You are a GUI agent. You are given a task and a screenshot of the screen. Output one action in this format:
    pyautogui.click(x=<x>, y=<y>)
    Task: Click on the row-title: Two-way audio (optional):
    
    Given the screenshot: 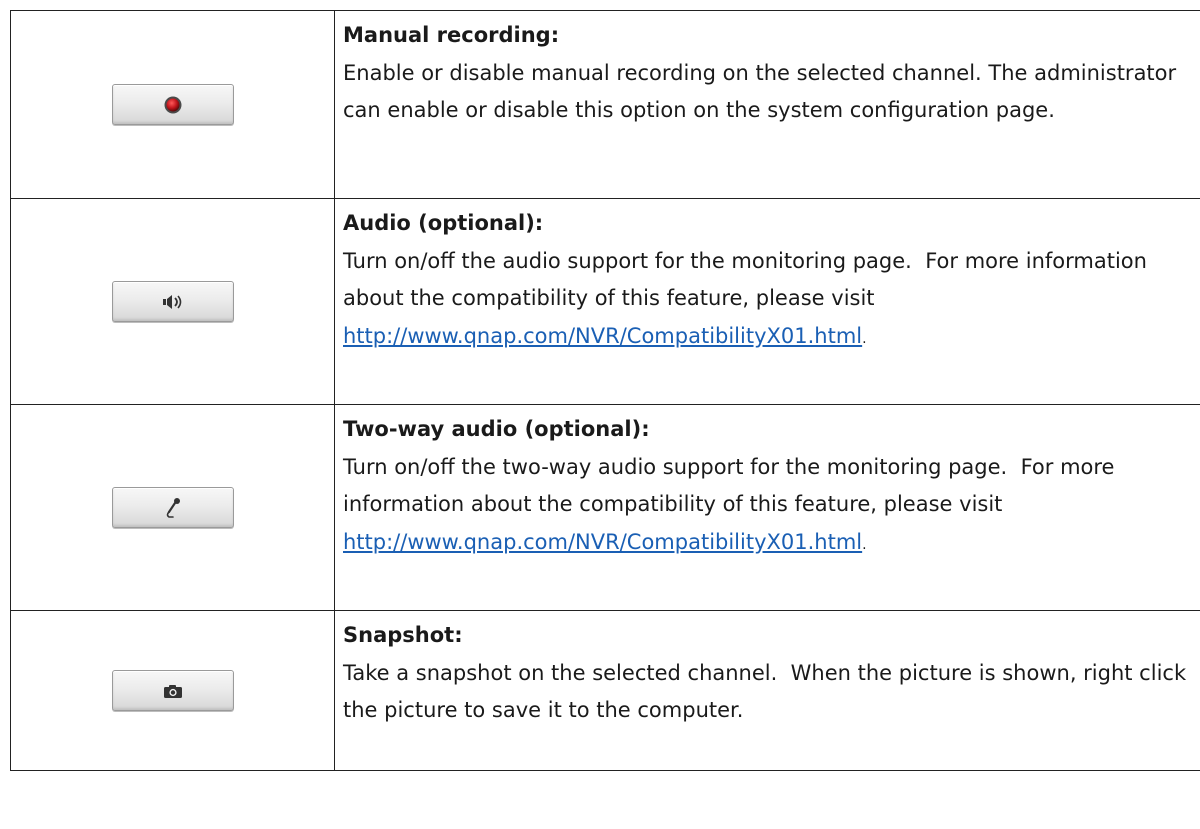 What is the action you would take?
    pyautogui.click(x=496, y=429)
    